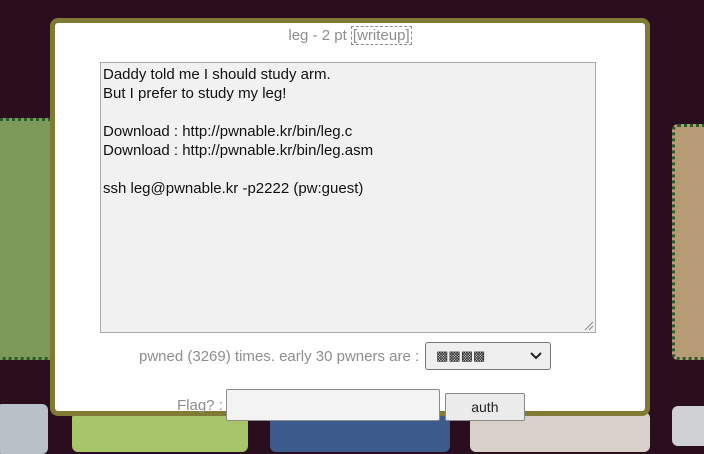  I want to click on resize-grip-icon, so click(589, 326).